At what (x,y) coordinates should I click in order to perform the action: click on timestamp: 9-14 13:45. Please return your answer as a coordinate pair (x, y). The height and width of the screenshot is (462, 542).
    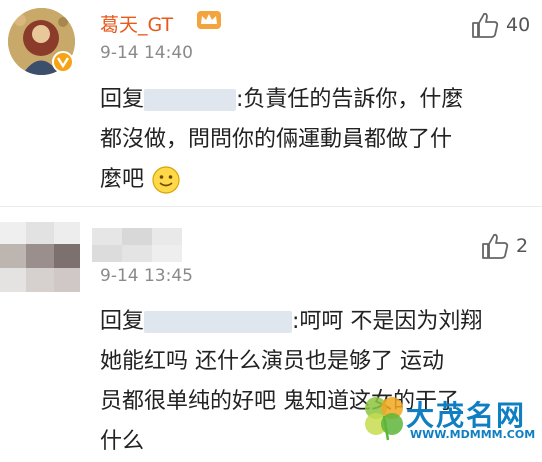
    Looking at the image, I should click on (146, 276).